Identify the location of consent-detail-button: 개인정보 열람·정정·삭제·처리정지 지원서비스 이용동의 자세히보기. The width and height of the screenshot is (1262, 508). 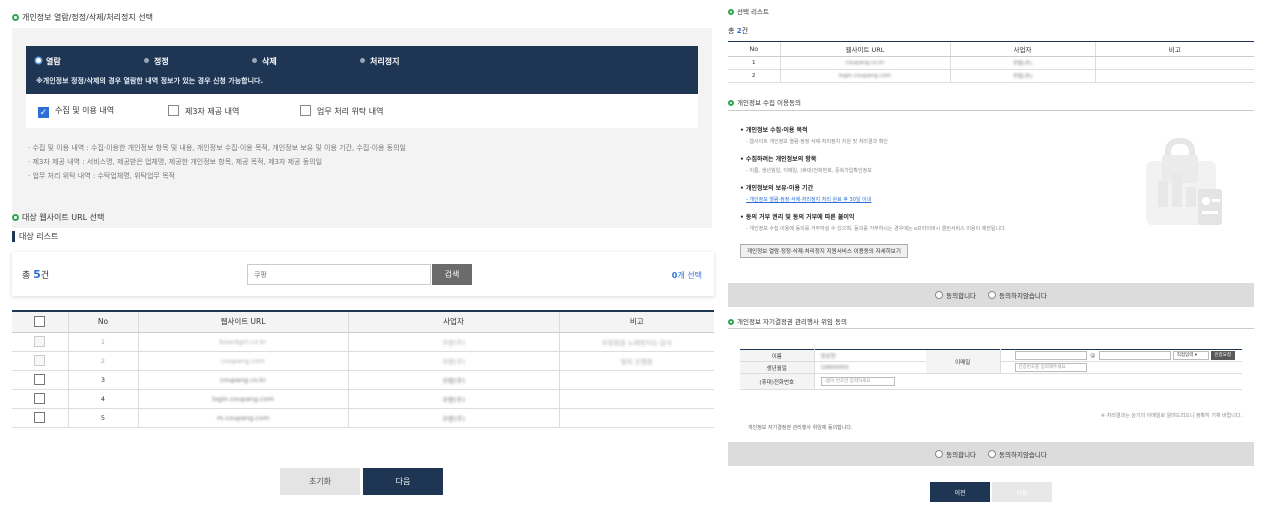
(824, 251).